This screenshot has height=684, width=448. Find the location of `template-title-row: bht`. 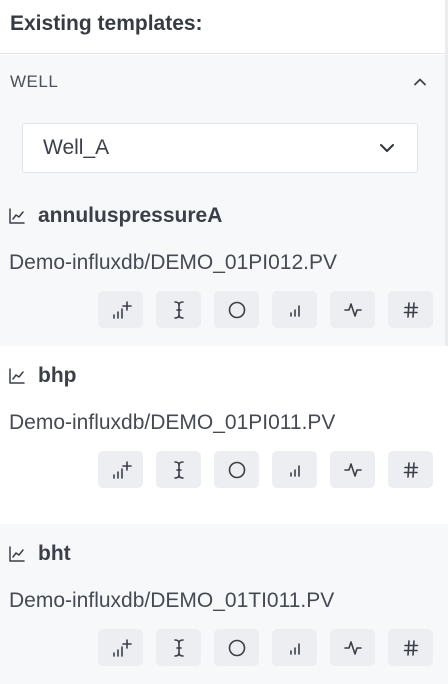

template-title-row: bht is located at coordinates (39, 554).